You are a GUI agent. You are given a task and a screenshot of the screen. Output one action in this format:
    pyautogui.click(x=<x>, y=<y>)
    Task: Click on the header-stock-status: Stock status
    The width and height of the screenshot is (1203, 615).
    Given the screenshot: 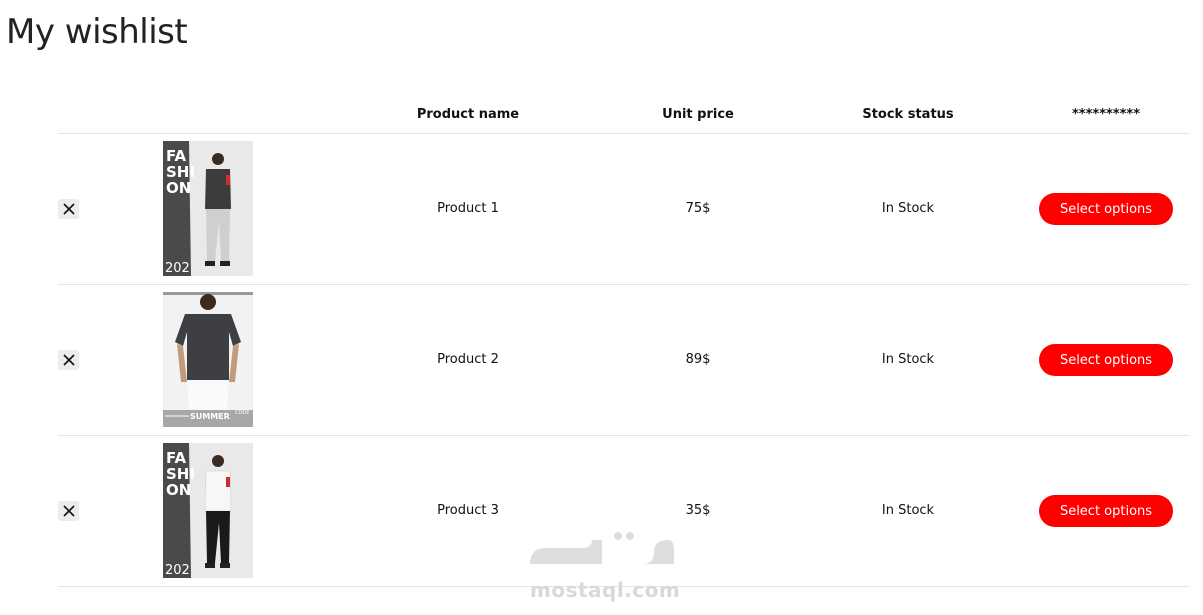 What is the action you would take?
    pyautogui.click(x=908, y=114)
    